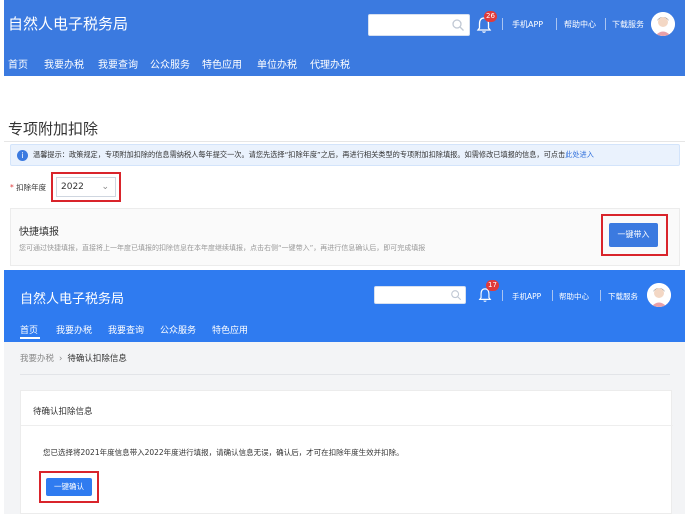 The width and height of the screenshot is (689, 514). What do you see at coordinates (61, 359) in the screenshot?
I see `chevron-right-icon: ›` at bounding box center [61, 359].